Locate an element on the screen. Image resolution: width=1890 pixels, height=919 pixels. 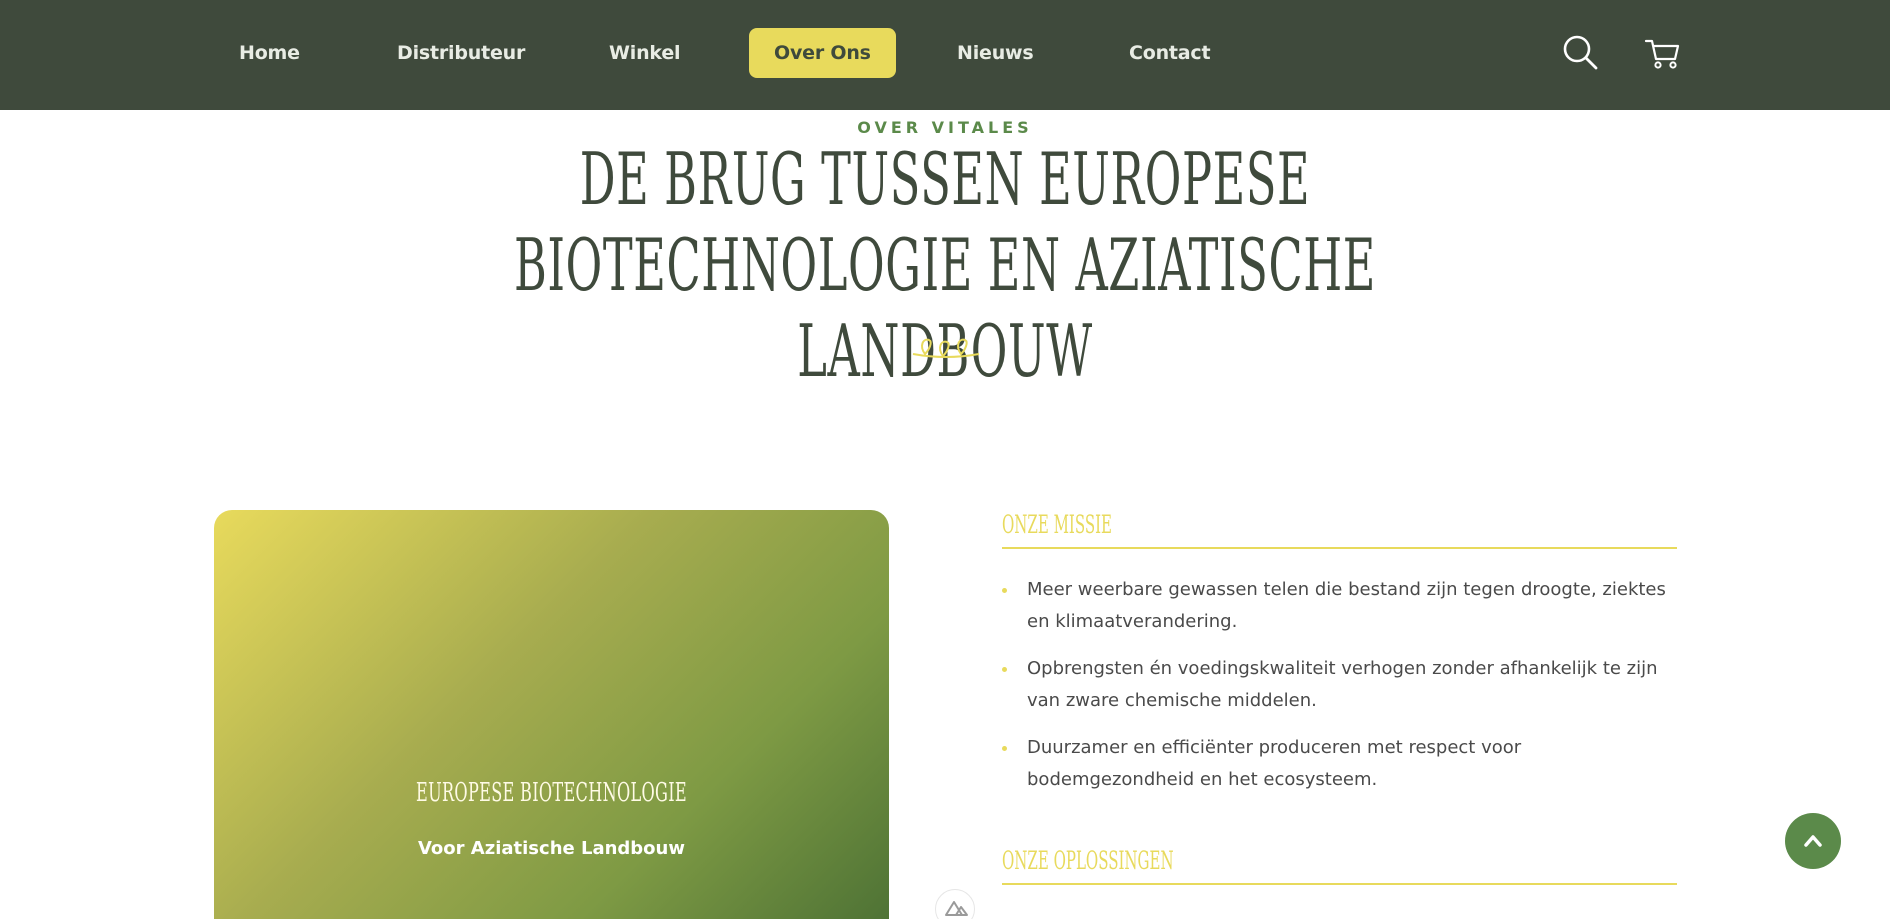
solutions-heading: ONZE OPLOSSINGEN is located at coordinates (1339, 865).